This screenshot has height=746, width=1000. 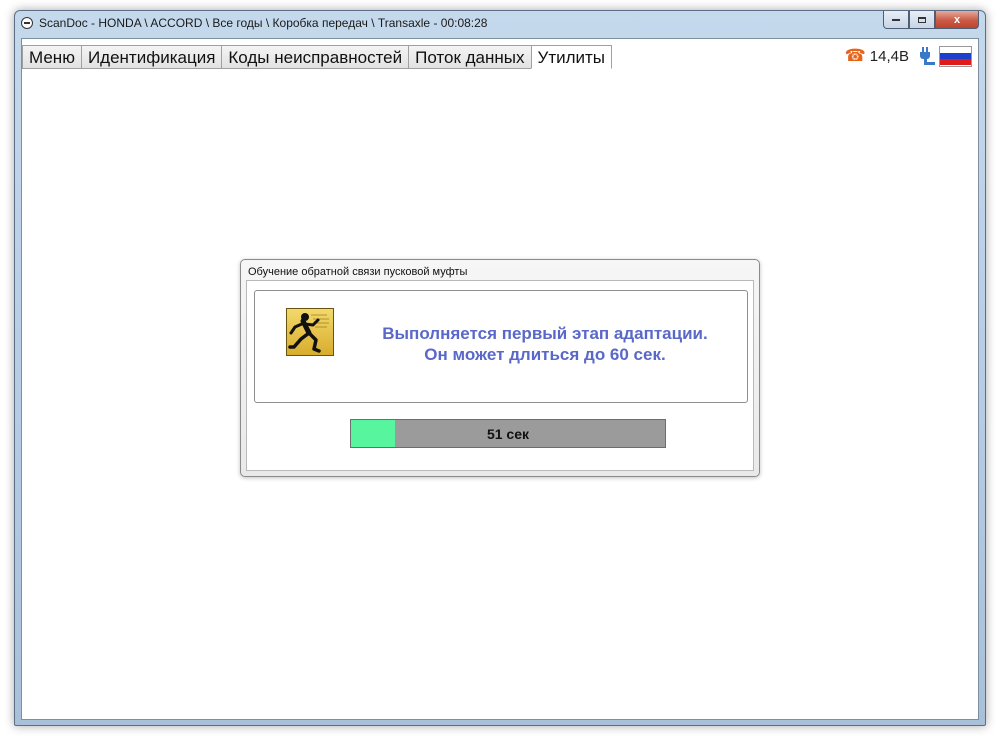 I want to click on tab-utilities: Утилиты, so click(x=571, y=57).